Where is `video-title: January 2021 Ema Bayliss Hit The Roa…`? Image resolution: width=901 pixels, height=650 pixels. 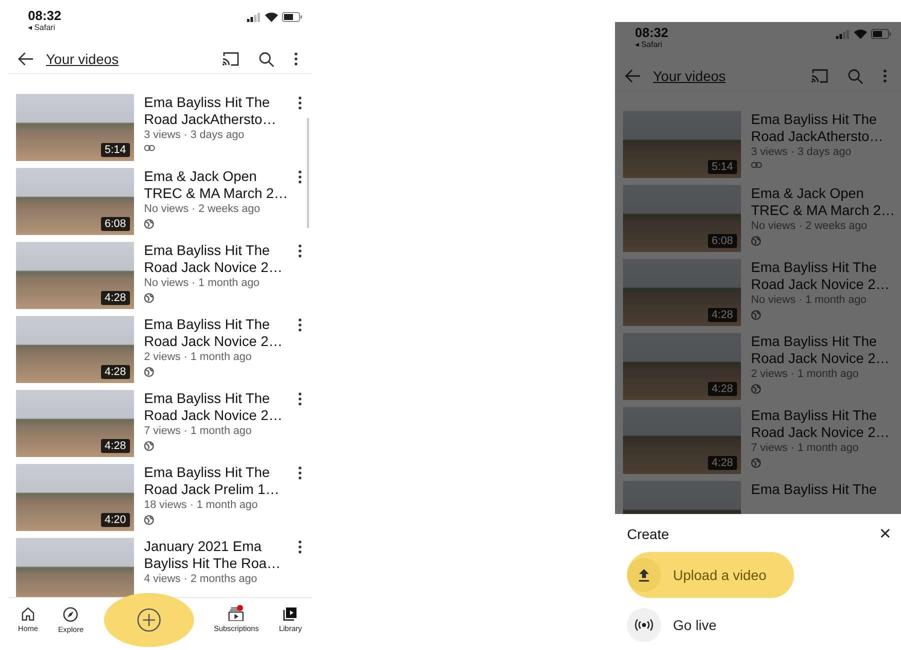 video-title: January 2021 Ema Bayliss Hit The Roa… is located at coordinates (218, 555).